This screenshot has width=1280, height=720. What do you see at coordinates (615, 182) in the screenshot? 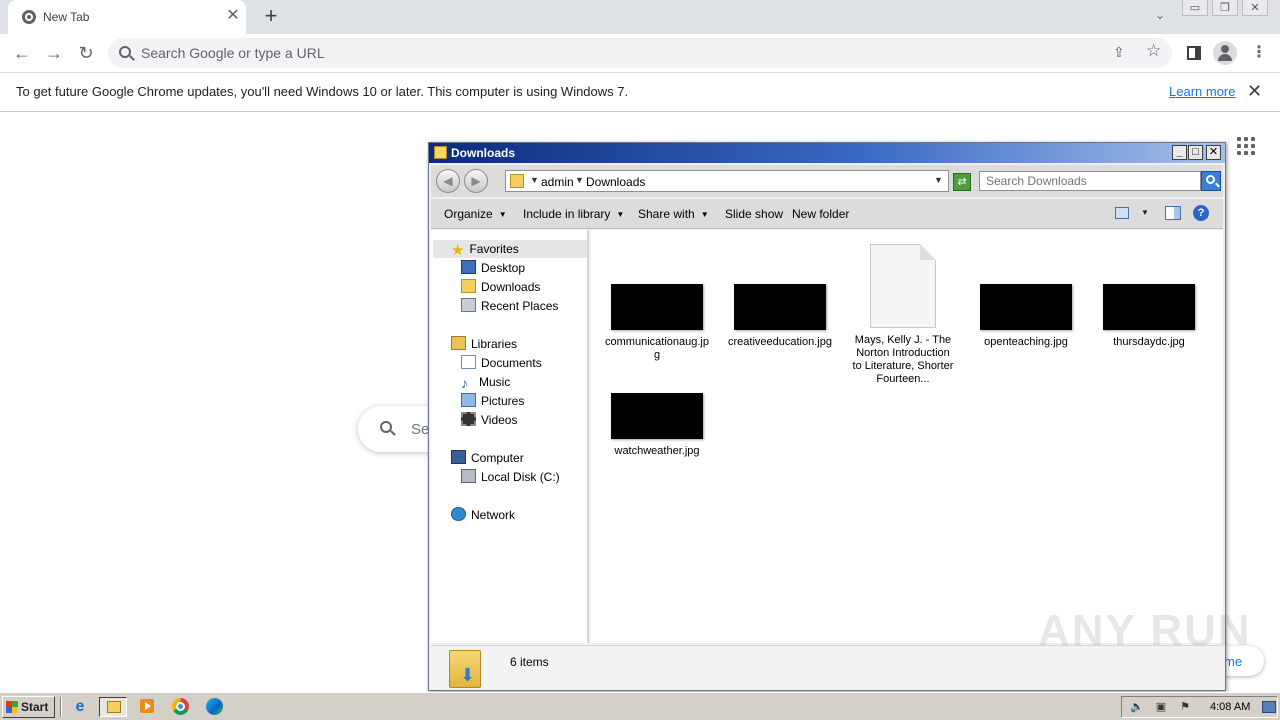
I see `breadcrumb-downloads: Downloads` at bounding box center [615, 182].